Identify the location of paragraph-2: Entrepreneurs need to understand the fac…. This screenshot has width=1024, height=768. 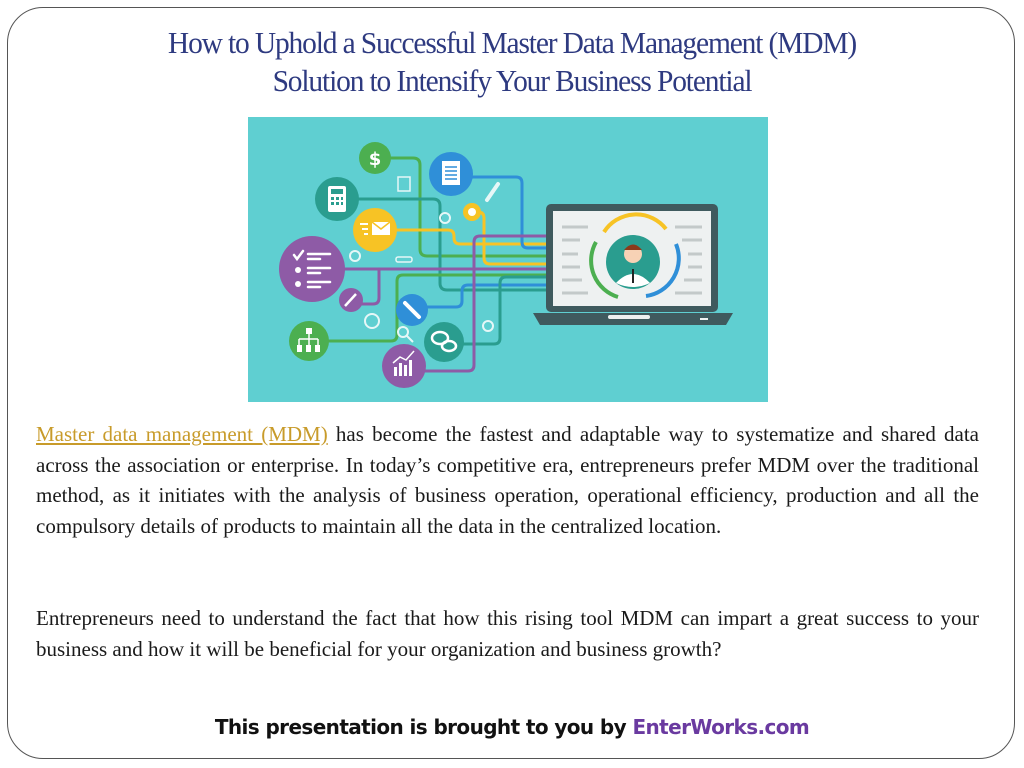
(507, 633).